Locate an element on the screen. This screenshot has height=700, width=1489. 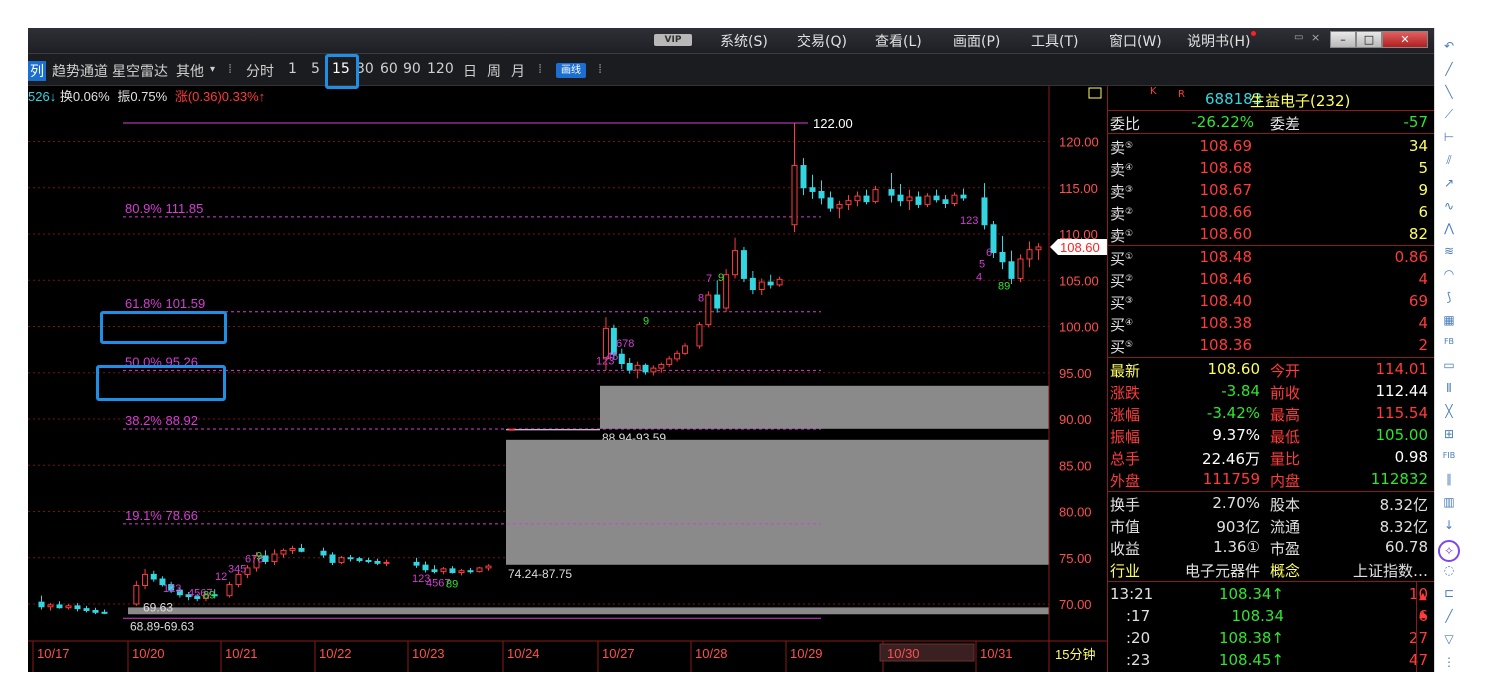
ask-price: 108.69 is located at coordinates (1226, 146).